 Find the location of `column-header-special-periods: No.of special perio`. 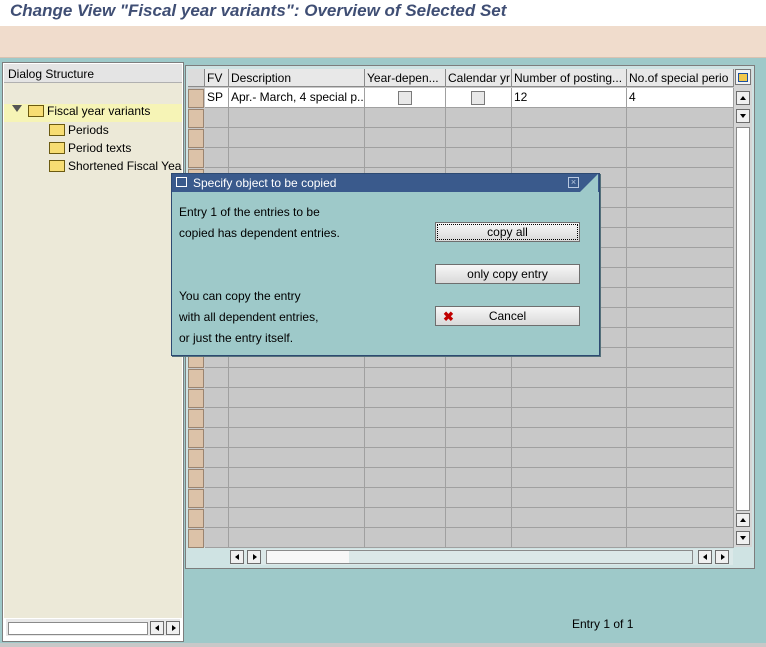

column-header-special-periods: No.of special perio is located at coordinates (680, 78).